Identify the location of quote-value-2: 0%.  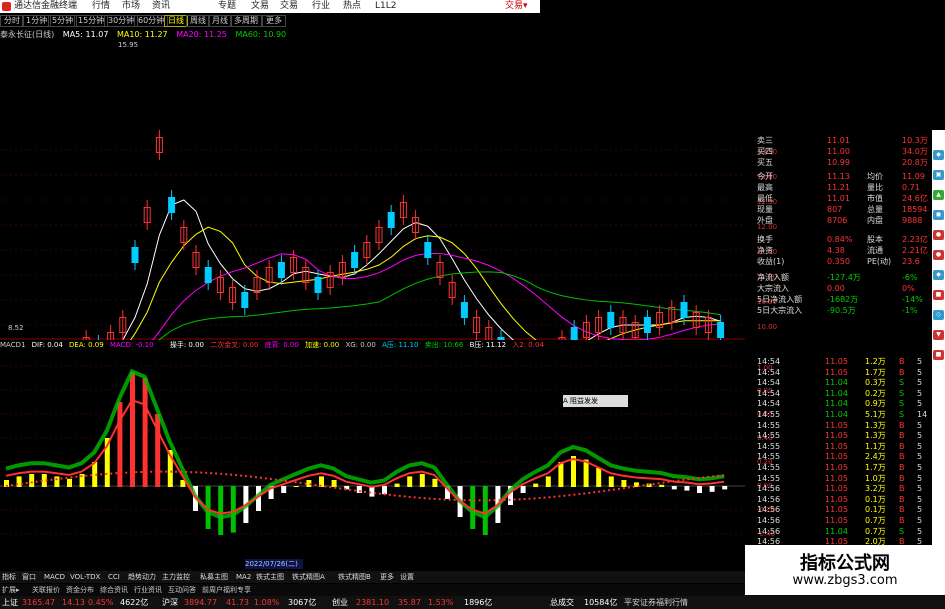
(908, 288).